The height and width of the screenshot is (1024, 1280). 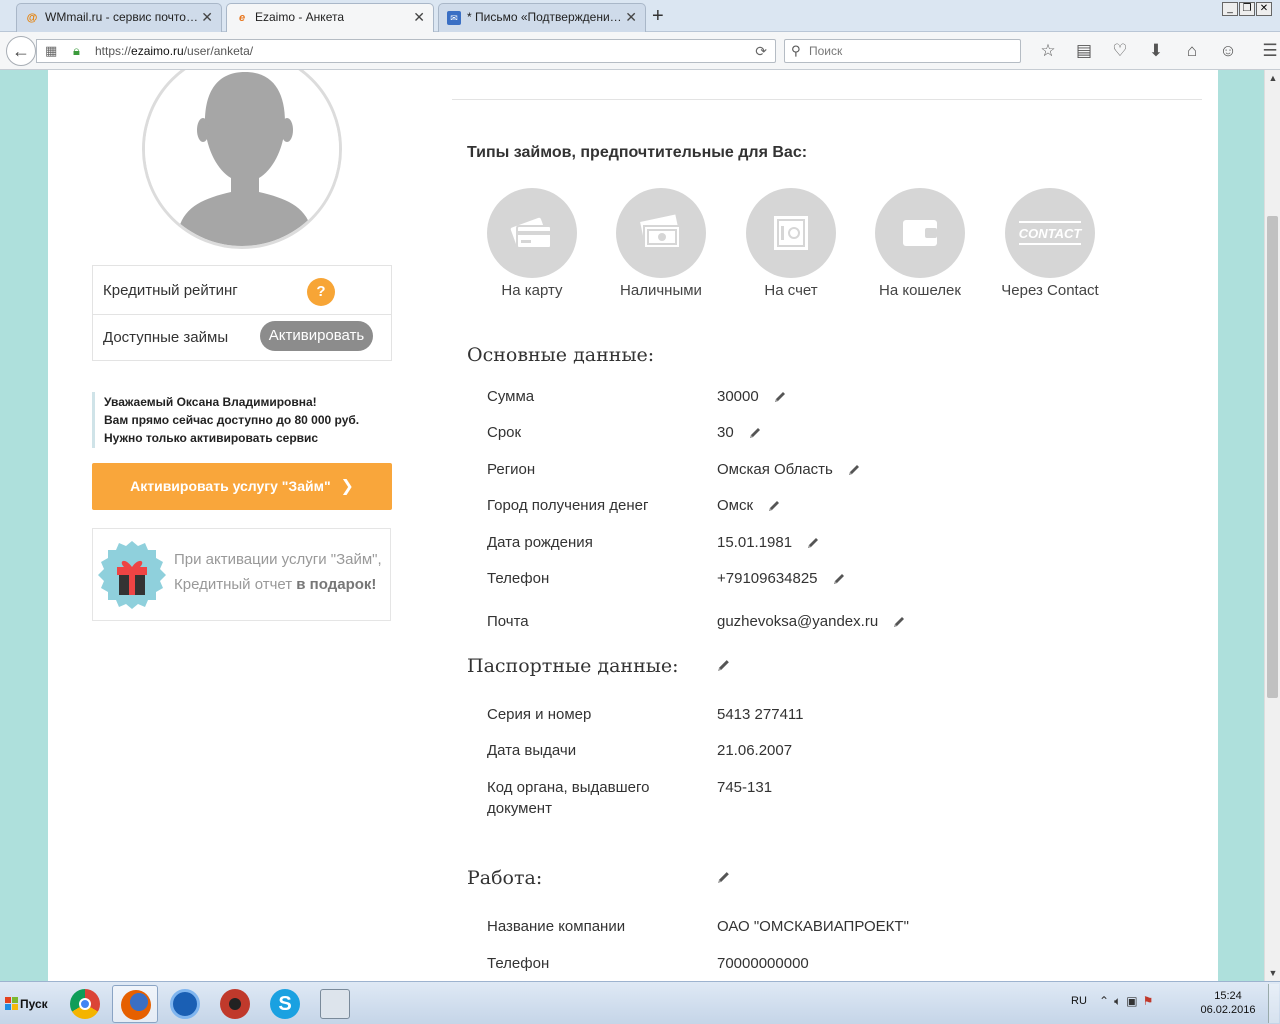 I want to click on svg-text: CONTACT, so click(x=1051, y=233).